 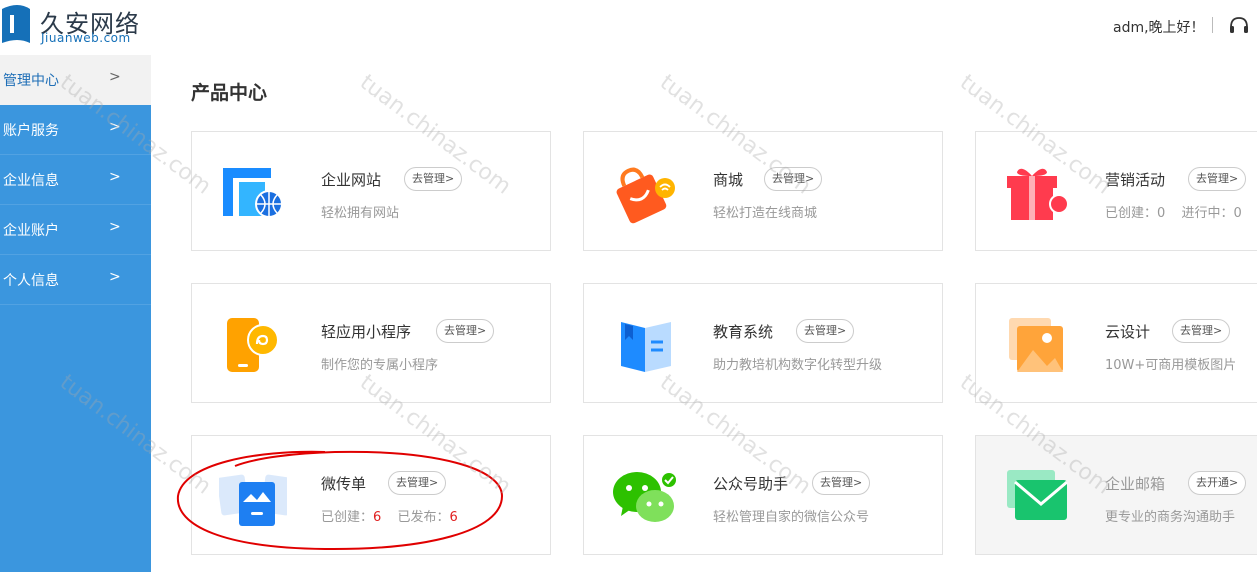 I want to click on website-icon, so click(x=253, y=193).